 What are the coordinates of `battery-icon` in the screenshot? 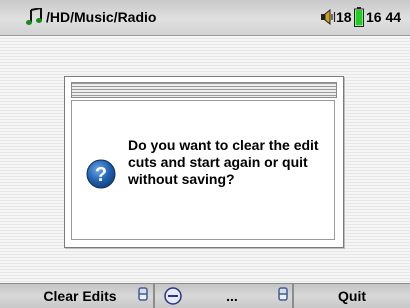 It's located at (359, 17).